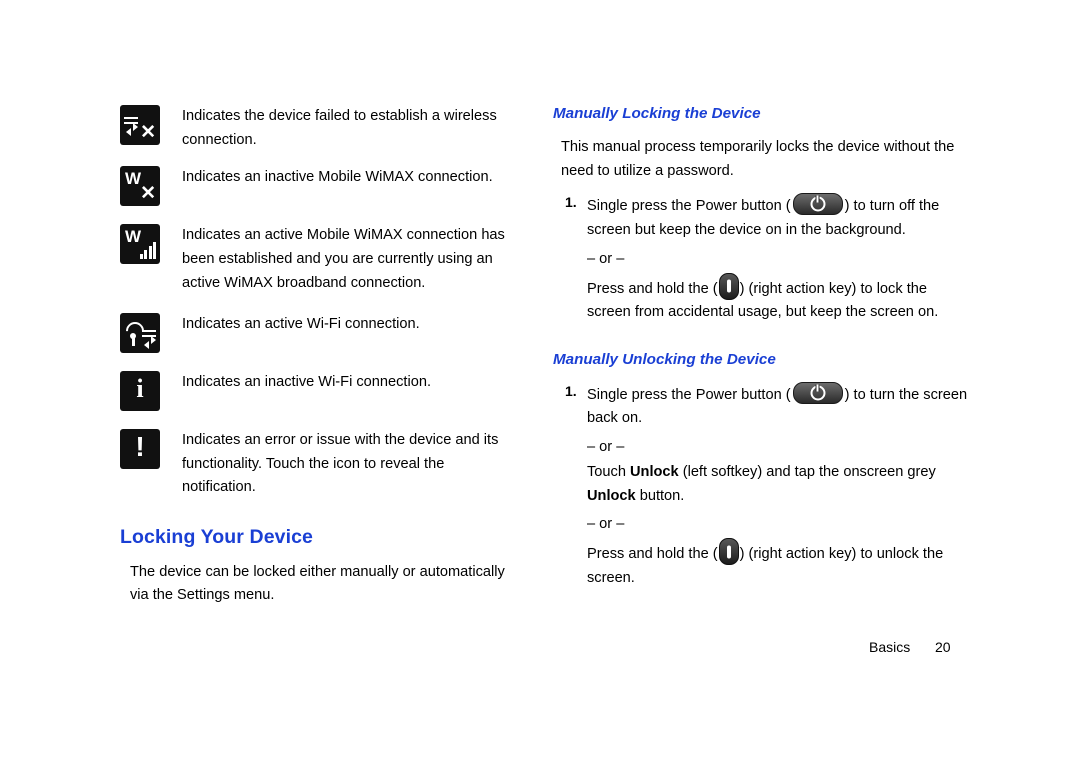 This screenshot has height=771, width=1080. I want to click on wimax-failed-connection-icon: ✕, so click(140, 125).